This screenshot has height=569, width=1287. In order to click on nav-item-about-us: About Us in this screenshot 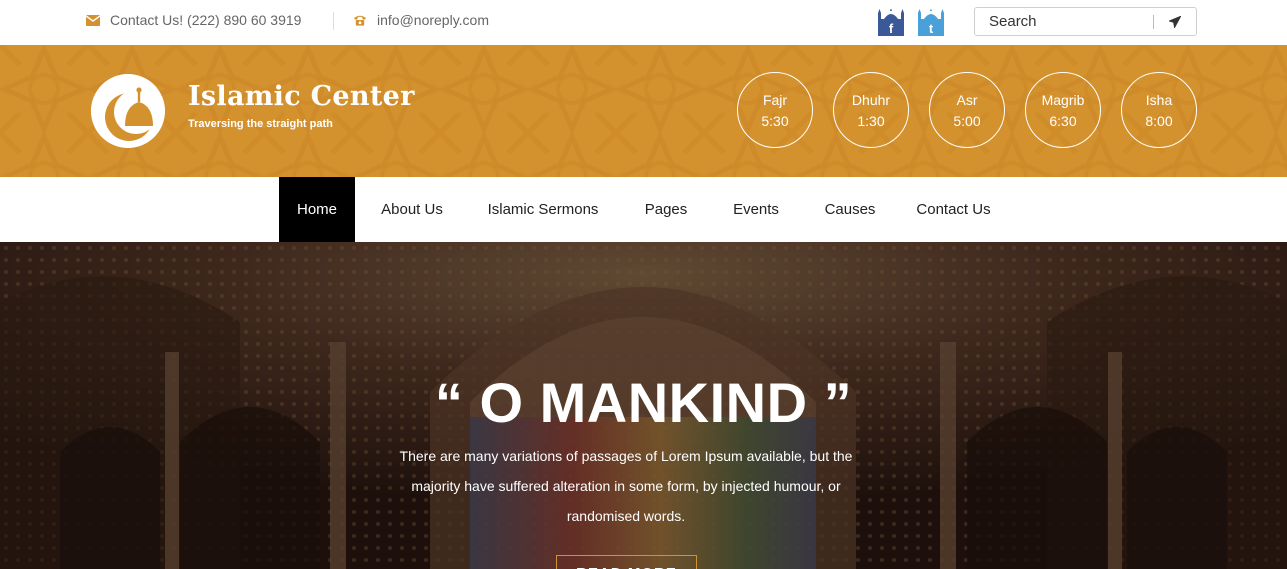, I will do `click(412, 209)`.